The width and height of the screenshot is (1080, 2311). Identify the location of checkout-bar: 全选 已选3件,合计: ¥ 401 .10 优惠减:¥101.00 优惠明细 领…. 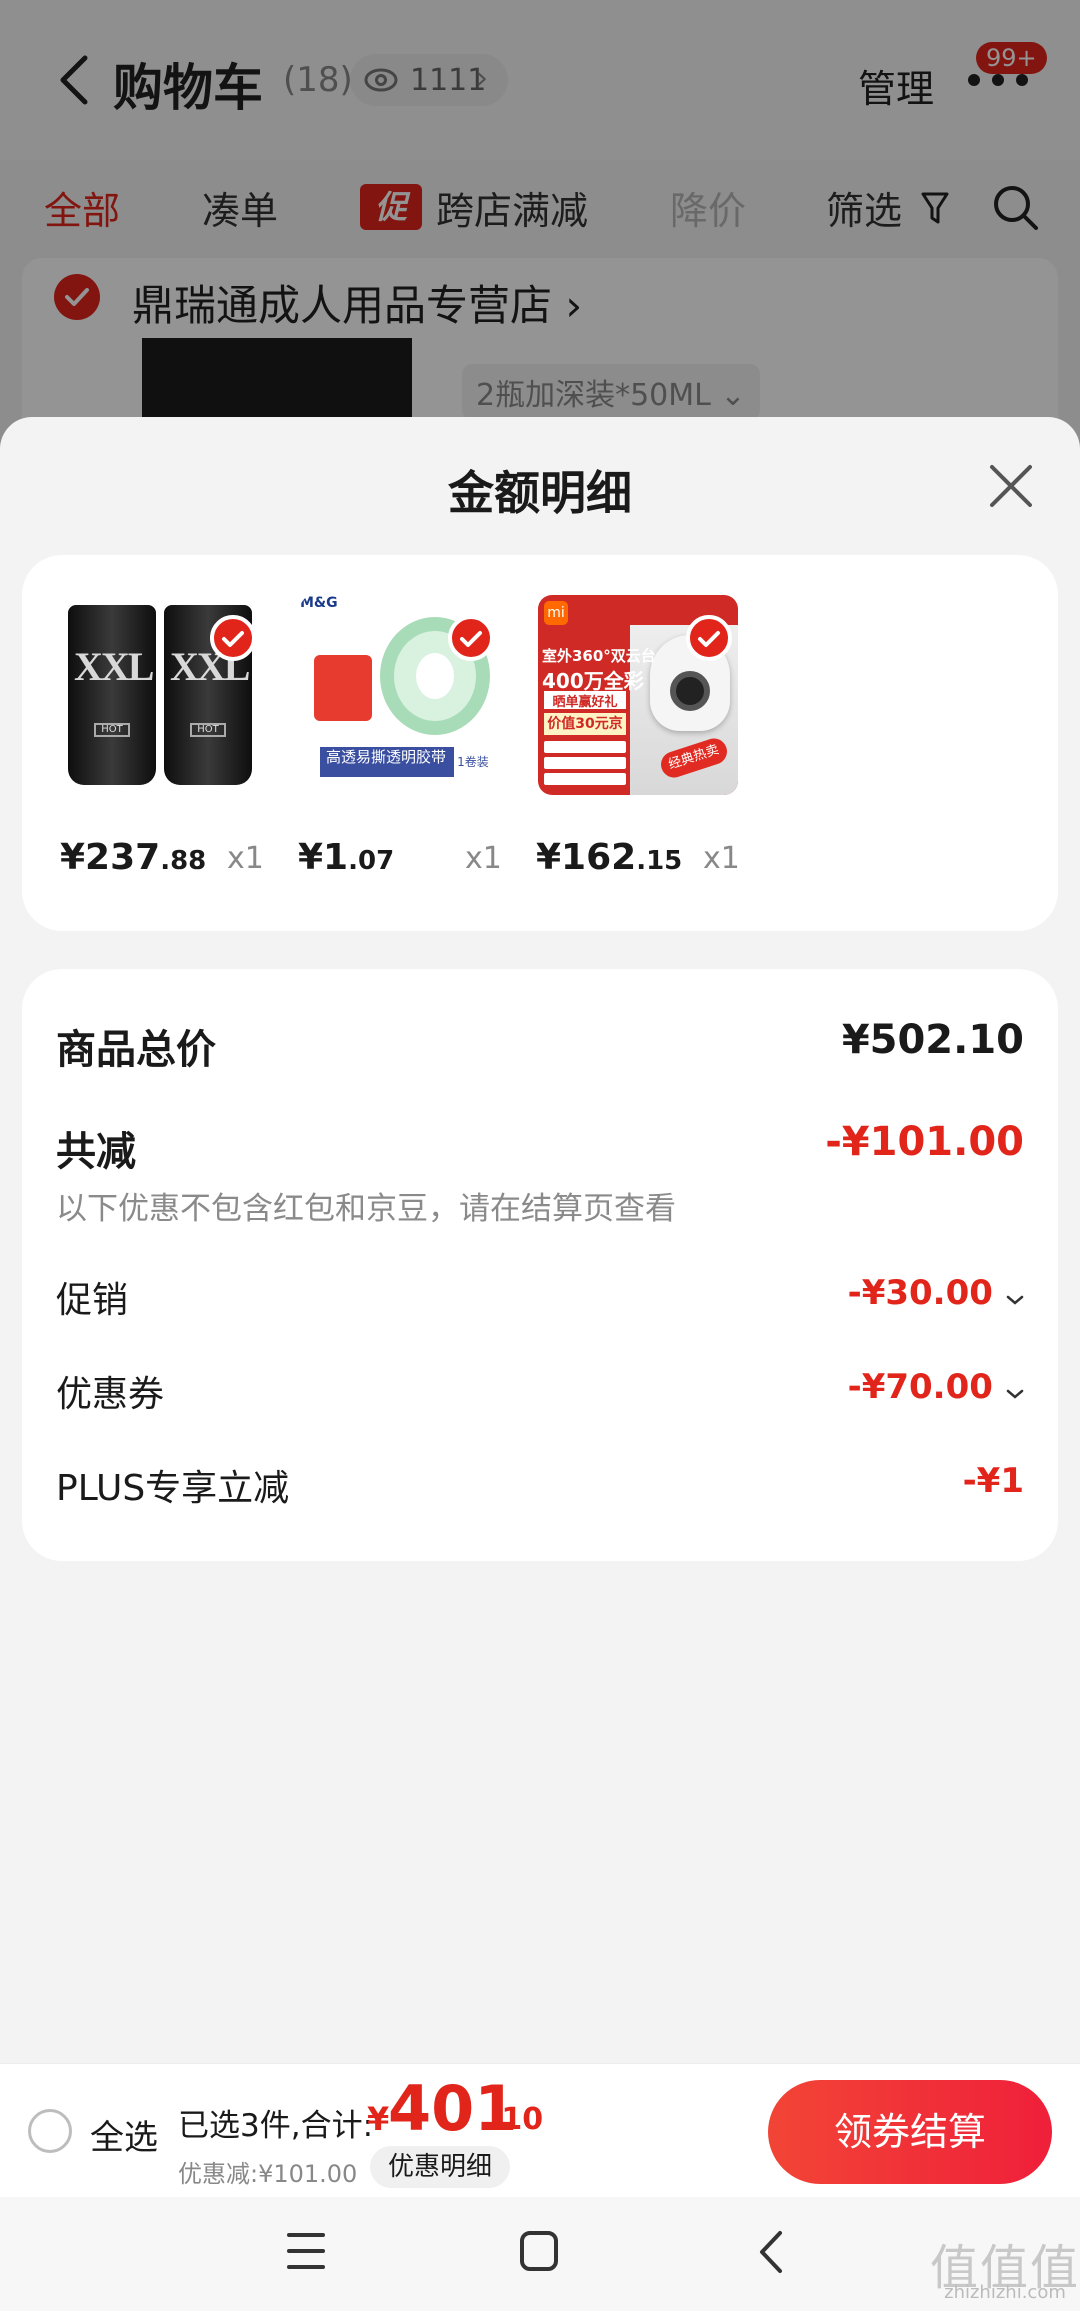
(540, 2130).